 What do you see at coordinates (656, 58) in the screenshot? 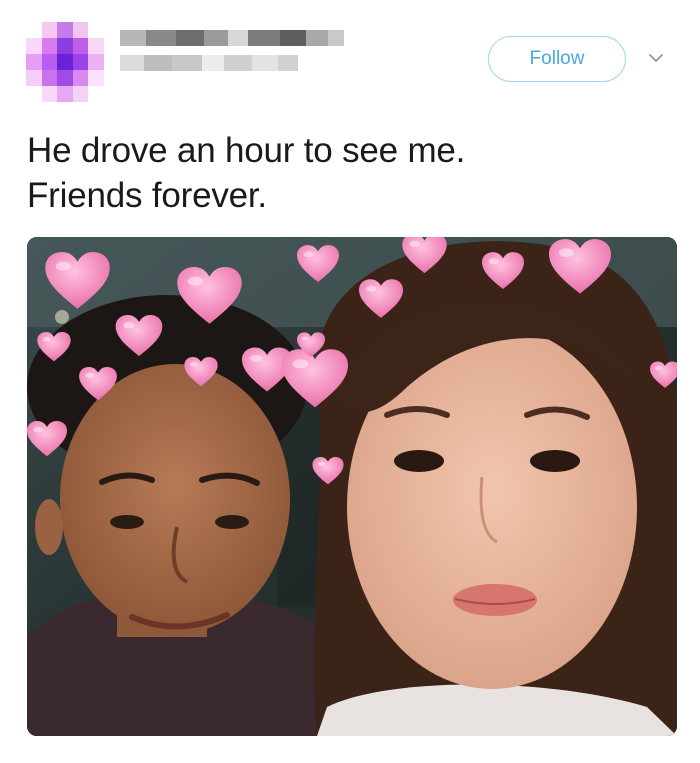
I see `chevron-down-icon` at bounding box center [656, 58].